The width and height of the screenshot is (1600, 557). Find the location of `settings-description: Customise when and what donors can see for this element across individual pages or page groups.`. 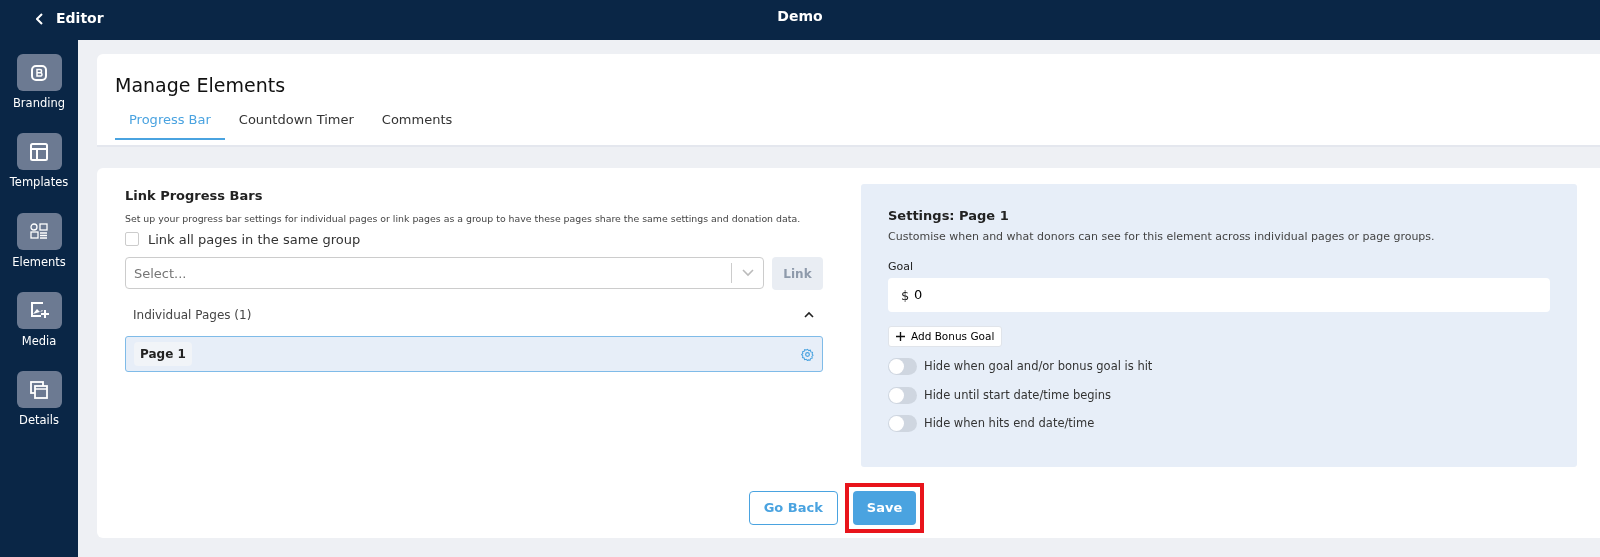

settings-description: Customise when and what donors can see for this element across individual pages or page groups. is located at coordinates (1162, 236).